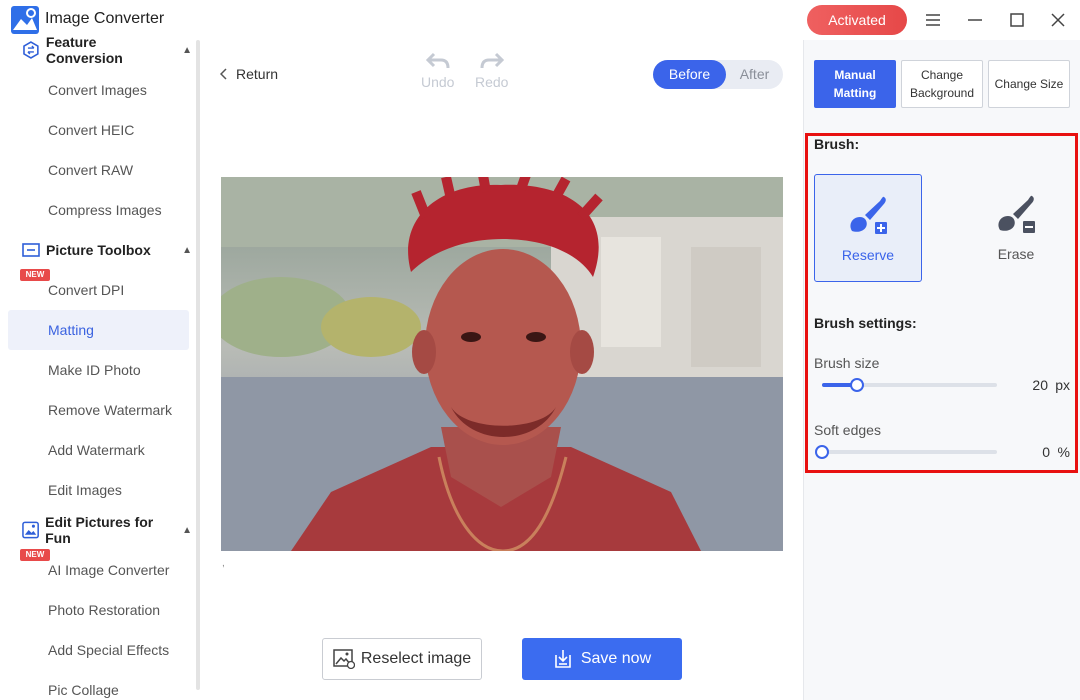  I want to click on sidebar-item-add-special-effects: Add Special Effects, so click(98, 650).